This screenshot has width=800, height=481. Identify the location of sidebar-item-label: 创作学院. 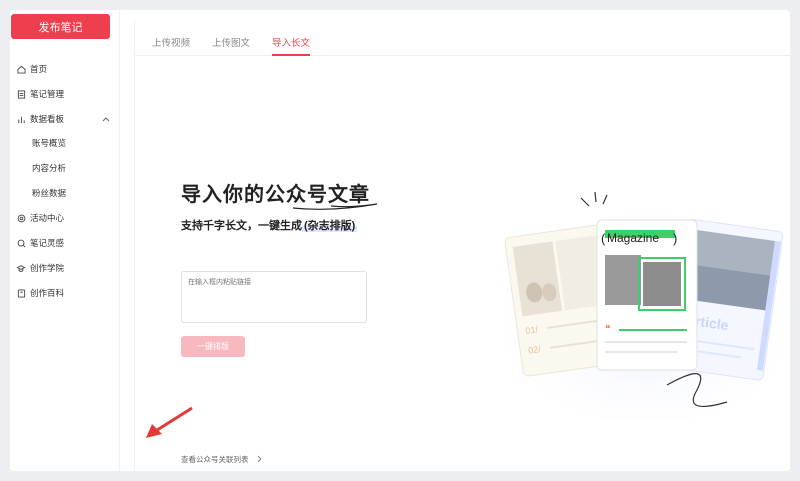
(47, 268).